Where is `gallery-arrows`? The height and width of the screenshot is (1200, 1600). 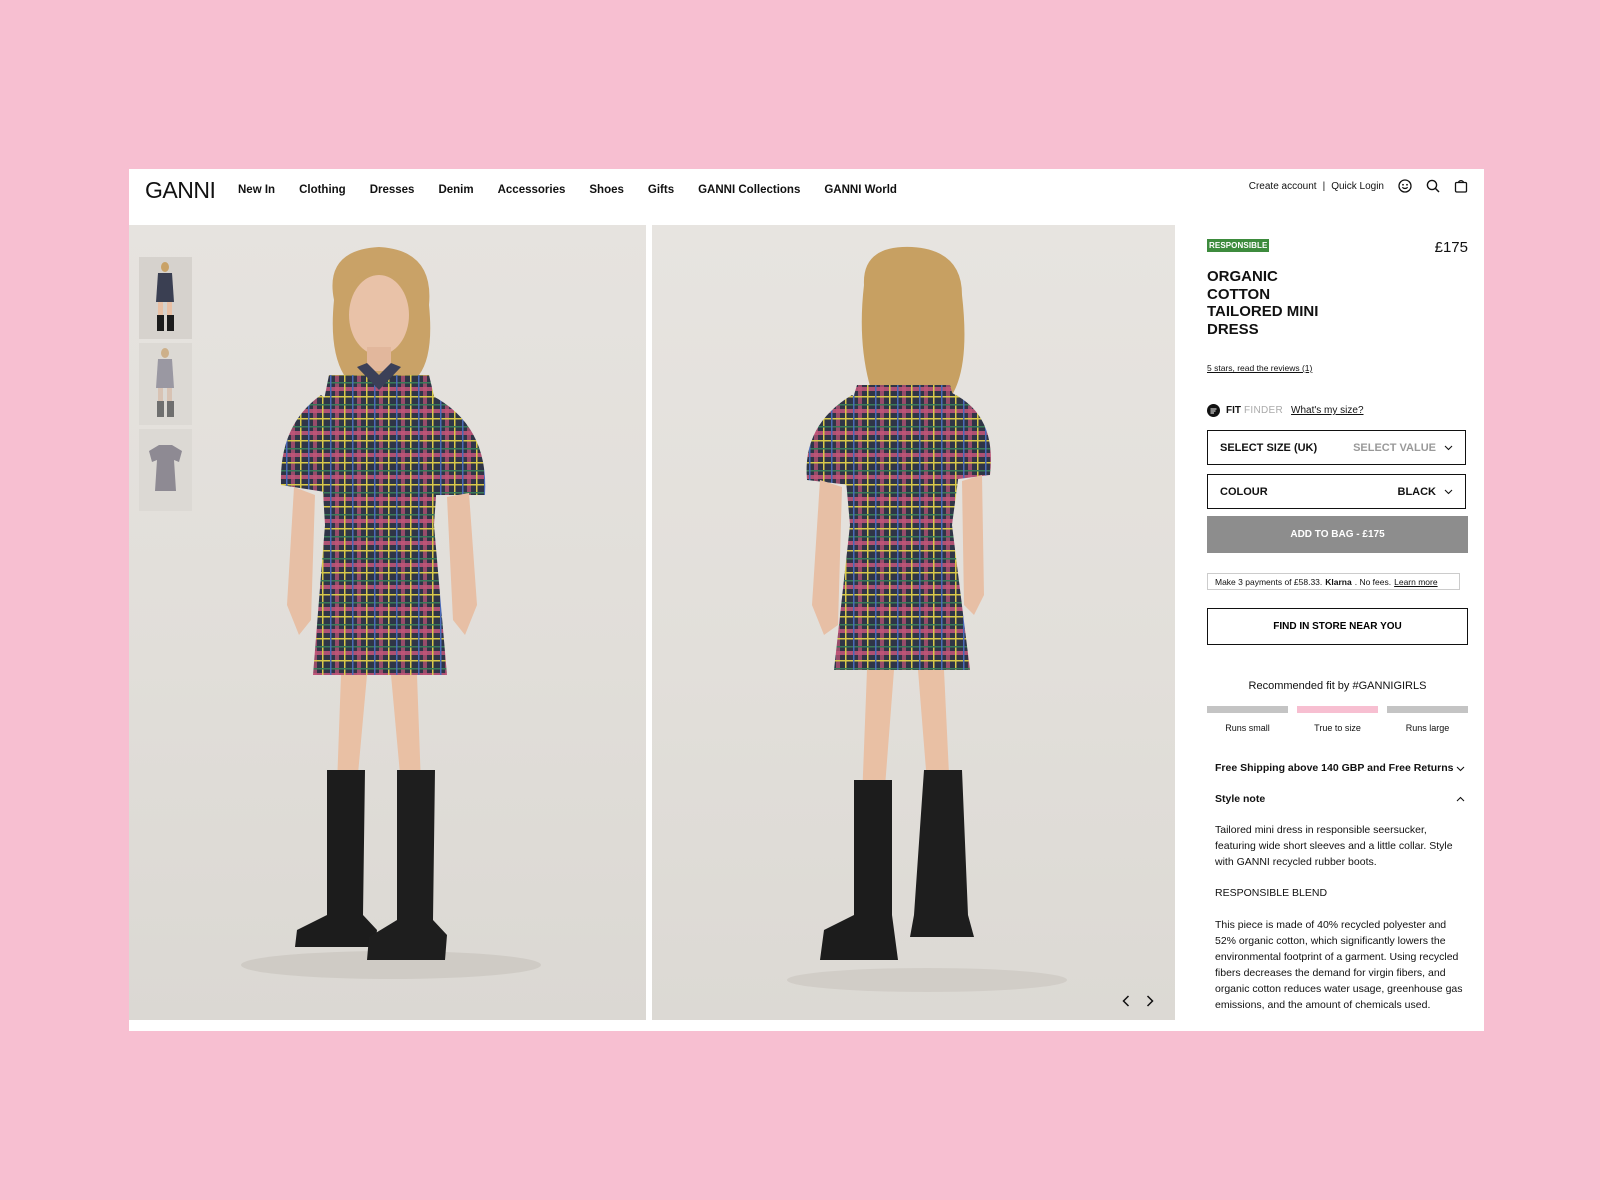 gallery-arrows is located at coordinates (1138, 1001).